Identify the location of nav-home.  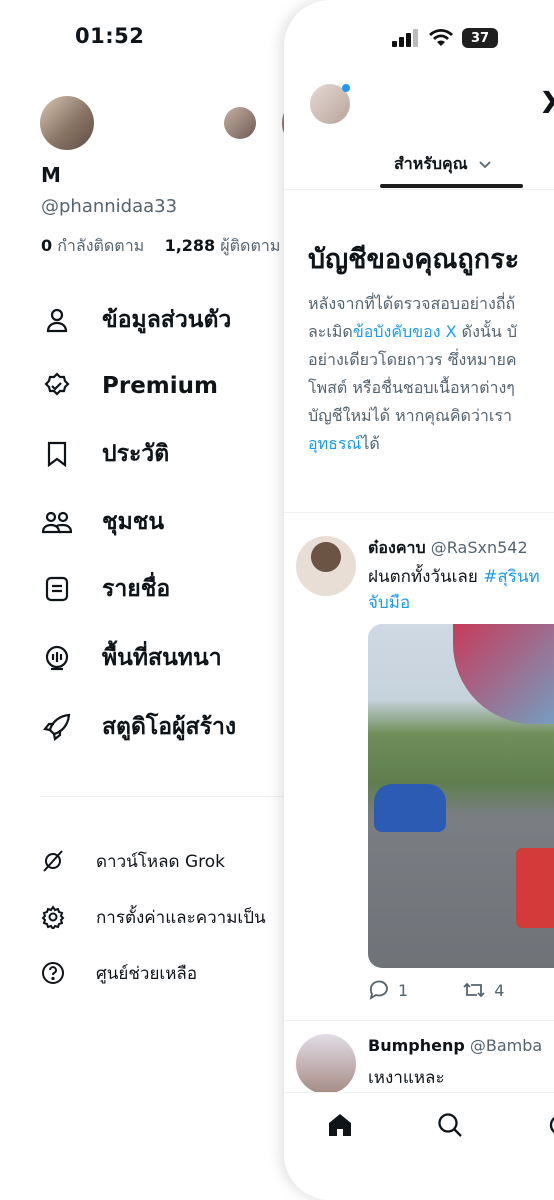
(340, 1127).